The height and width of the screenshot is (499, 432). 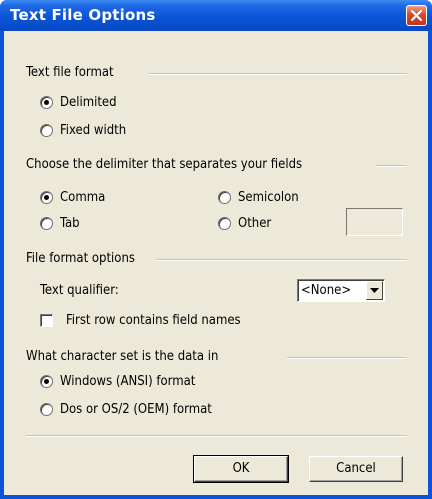 I want to click on close-icon, so click(x=416, y=15).